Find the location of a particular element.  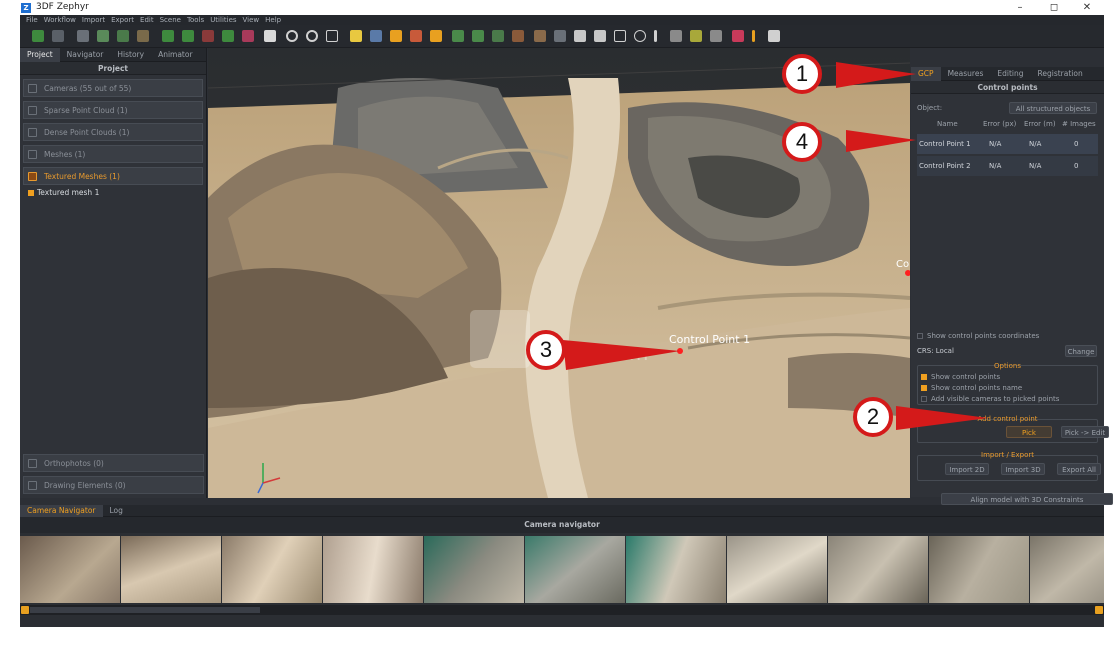

project-item-textured-meshes: Textured Meshes (1) is located at coordinates (113, 176).